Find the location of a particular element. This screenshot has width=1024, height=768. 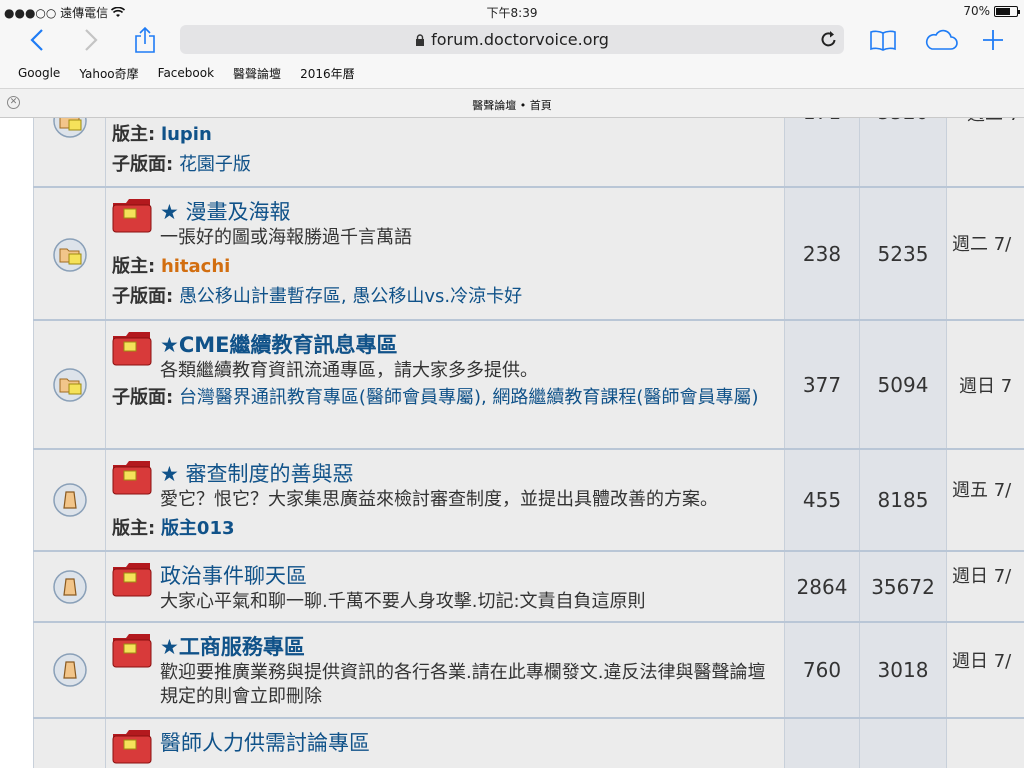

moderator-link: hitachi is located at coordinates (195, 266).